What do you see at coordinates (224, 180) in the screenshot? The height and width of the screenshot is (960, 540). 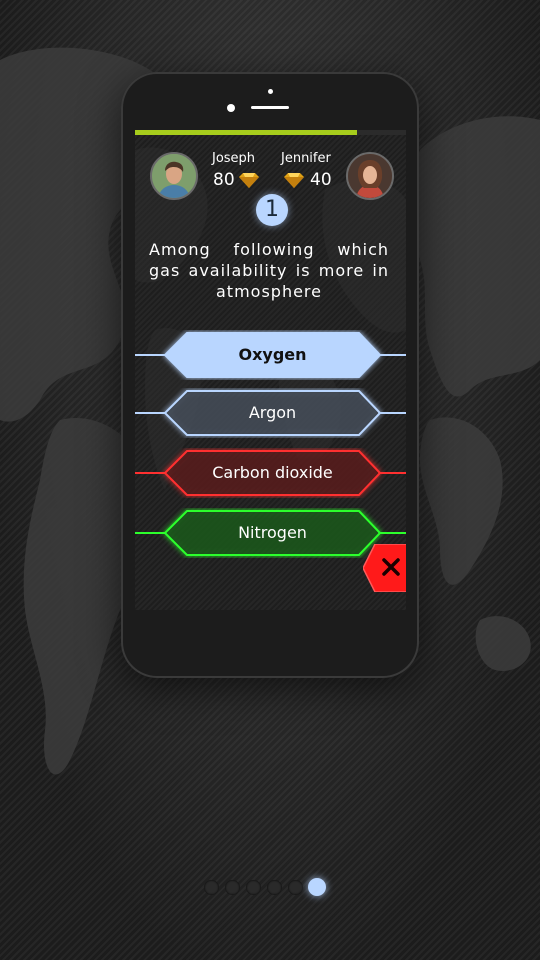 I see `player-left-score: 80` at bounding box center [224, 180].